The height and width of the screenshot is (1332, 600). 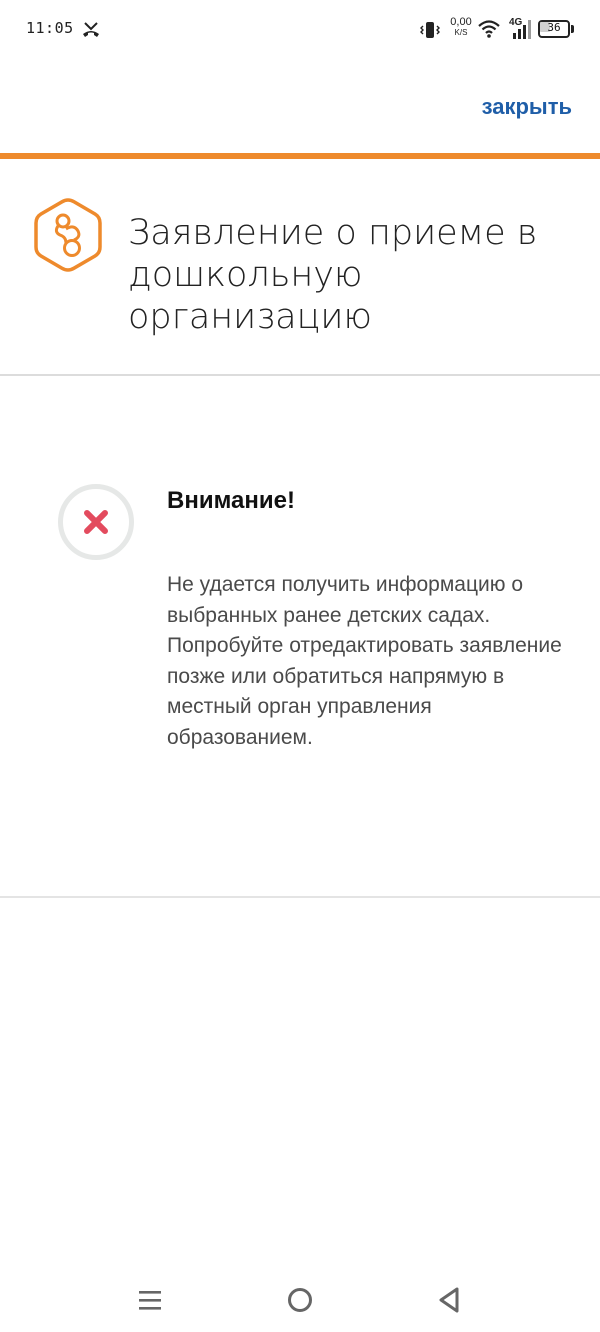 What do you see at coordinates (489, 29) in the screenshot?
I see `wifi-icon` at bounding box center [489, 29].